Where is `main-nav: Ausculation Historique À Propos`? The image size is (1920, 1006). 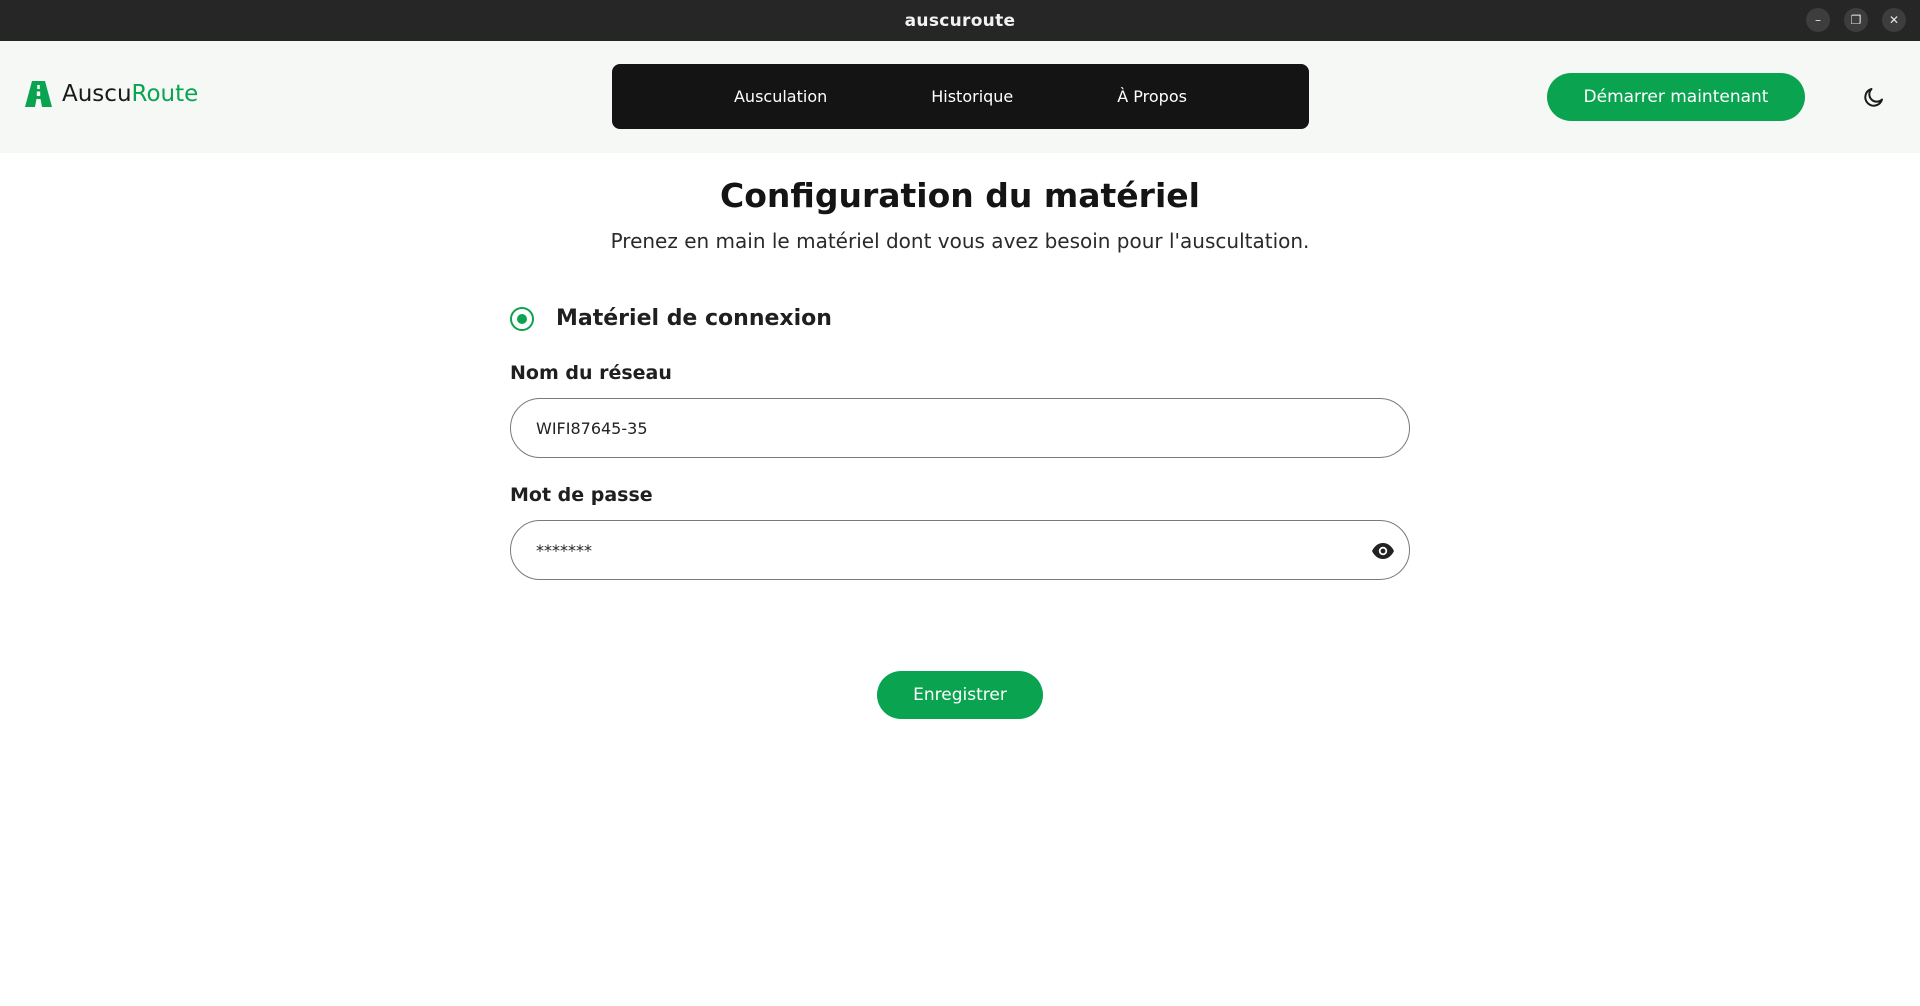 main-nav: Ausculation Historique À Propos is located at coordinates (960, 96).